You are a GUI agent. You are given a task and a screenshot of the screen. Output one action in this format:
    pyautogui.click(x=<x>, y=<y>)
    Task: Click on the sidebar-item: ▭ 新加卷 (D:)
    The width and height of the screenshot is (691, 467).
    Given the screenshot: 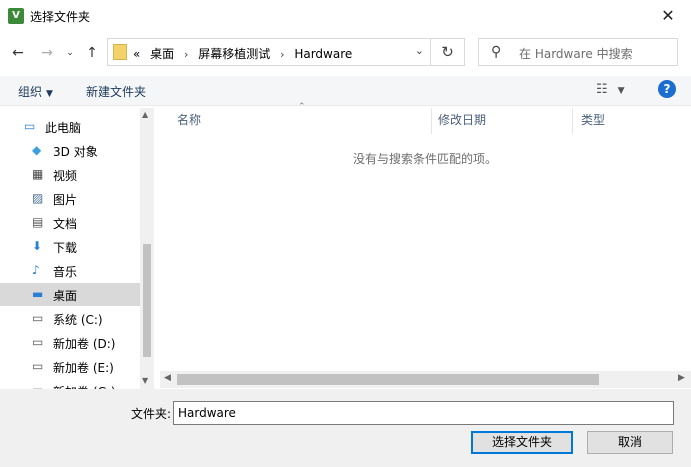 What is the action you would take?
    pyautogui.click(x=70, y=342)
    